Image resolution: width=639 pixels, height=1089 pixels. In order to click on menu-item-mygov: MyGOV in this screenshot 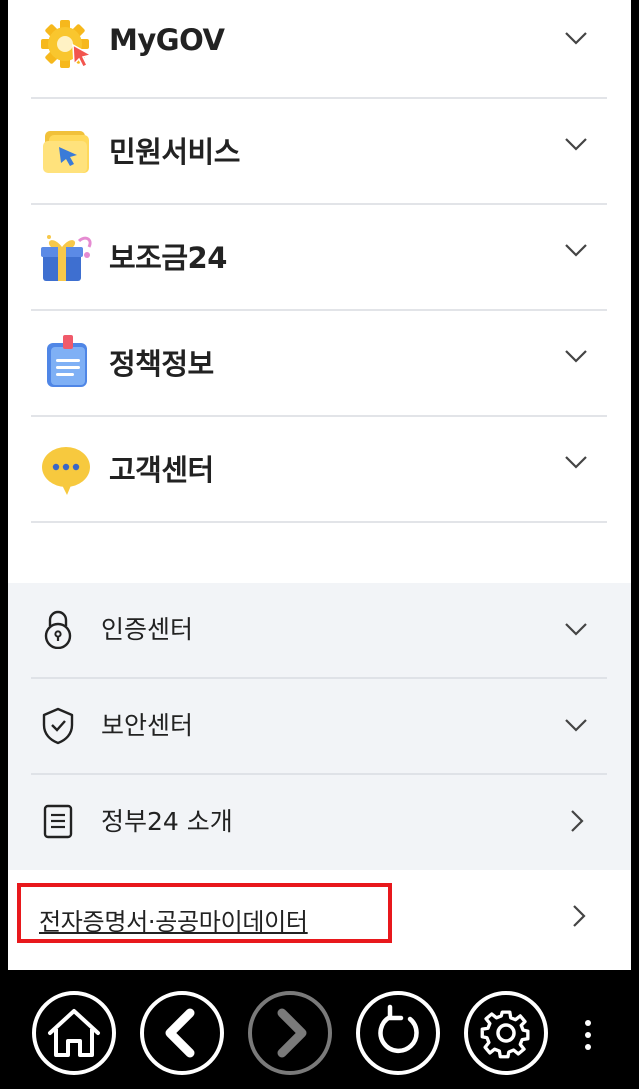, I will do `click(319, 49)`.